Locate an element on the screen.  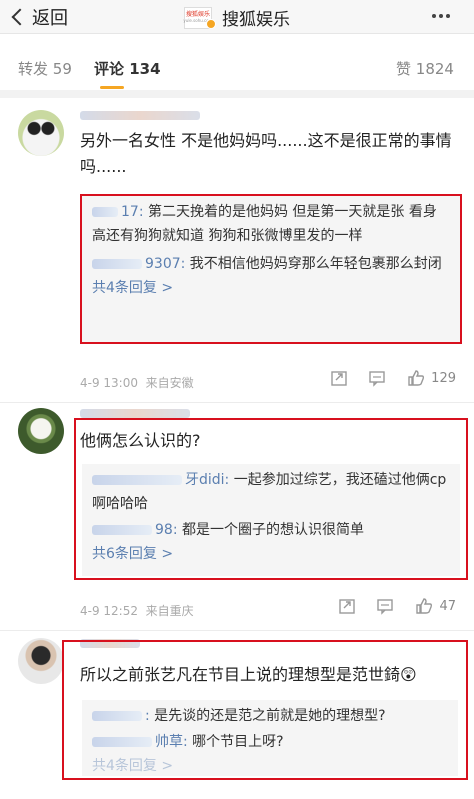
tab-repost: 转发 59 is located at coordinates (45, 68).